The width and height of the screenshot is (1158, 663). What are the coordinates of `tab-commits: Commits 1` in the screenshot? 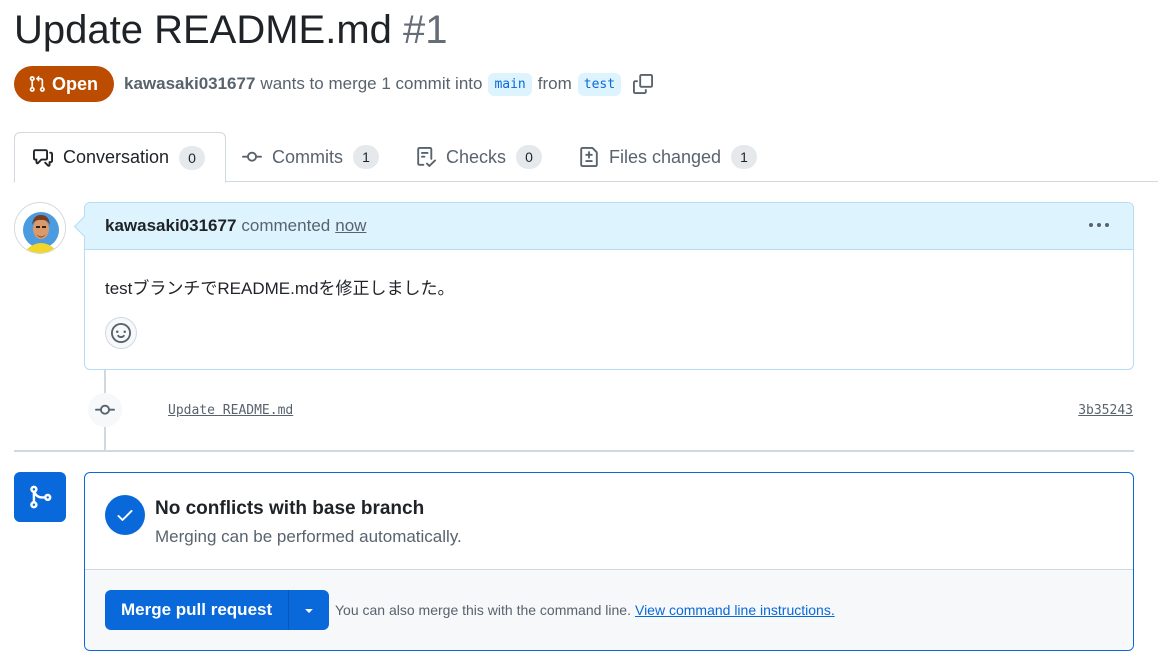 It's located at (310, 157).